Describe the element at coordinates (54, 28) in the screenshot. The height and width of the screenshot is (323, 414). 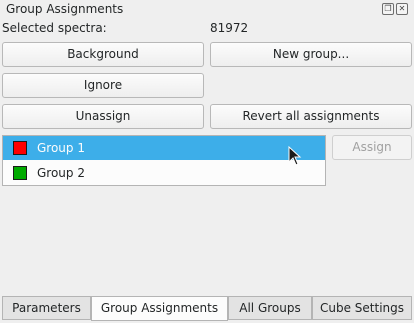
I see `selected-spectra-label: Selected spectra:` at that location.